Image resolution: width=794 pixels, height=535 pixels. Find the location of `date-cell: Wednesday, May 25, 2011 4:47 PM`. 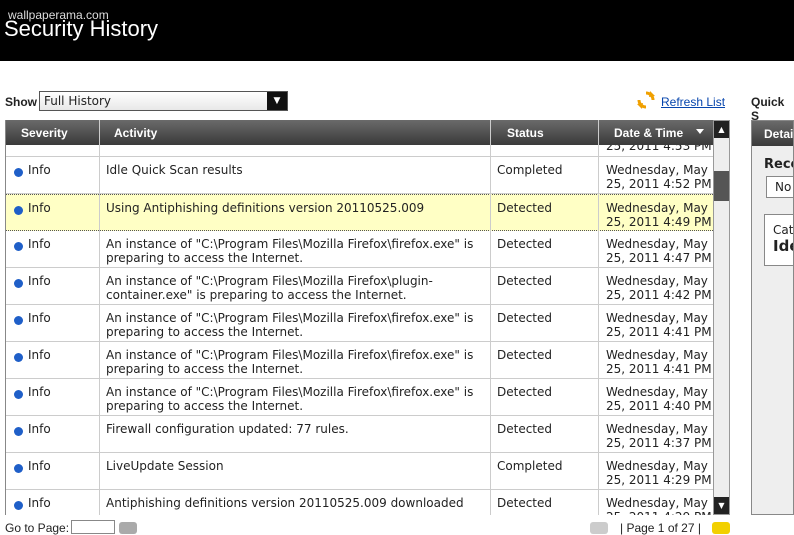

date-cell: Wednesday, May 25, 2011 4:47 PM is located at coordinates (659, 251).